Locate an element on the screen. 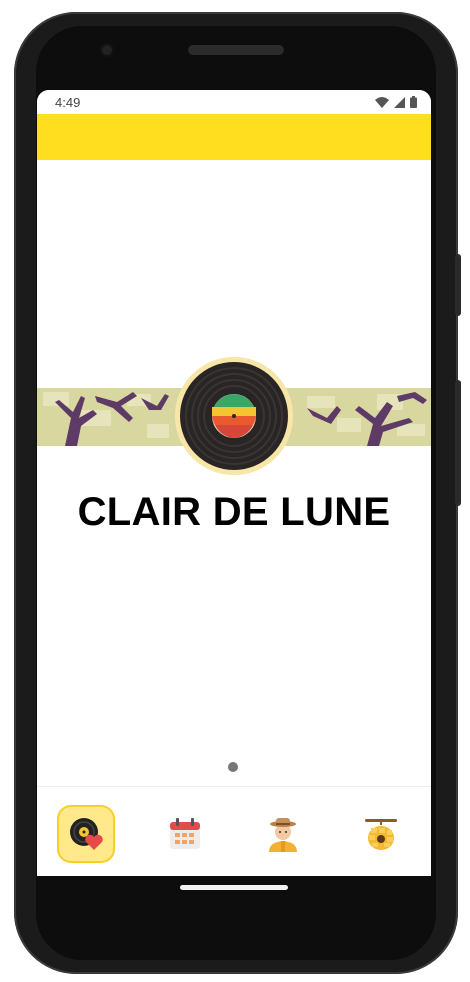  vinyl-record-graphic is located at coordinates (234, 416).